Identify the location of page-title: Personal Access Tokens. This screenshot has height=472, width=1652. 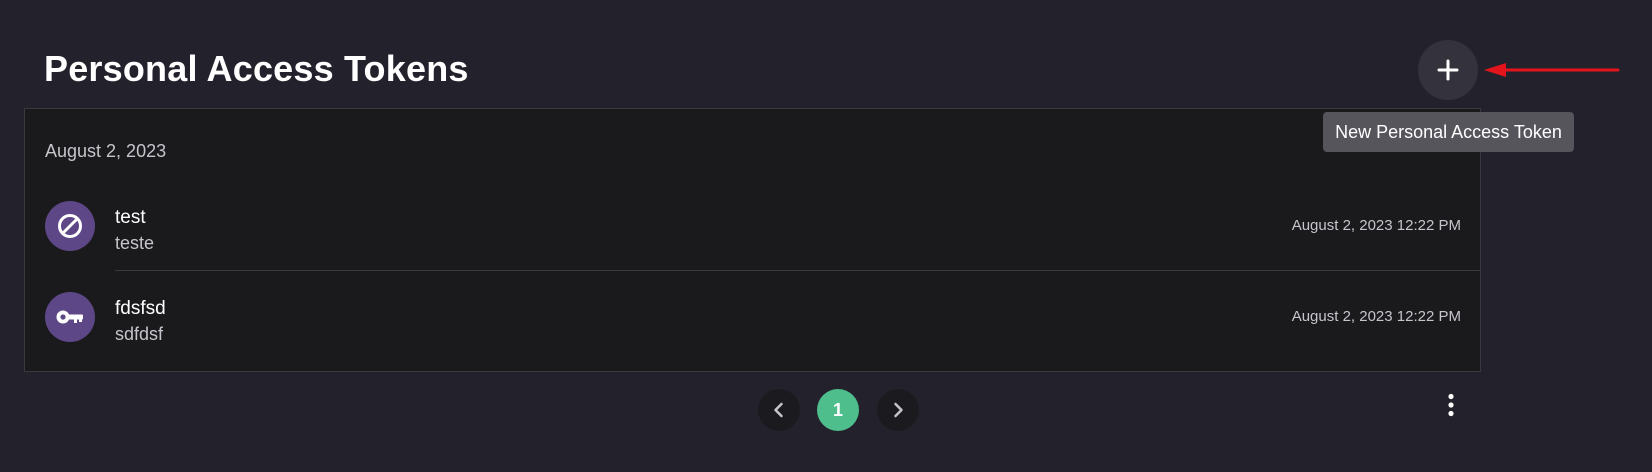
(256, 68).